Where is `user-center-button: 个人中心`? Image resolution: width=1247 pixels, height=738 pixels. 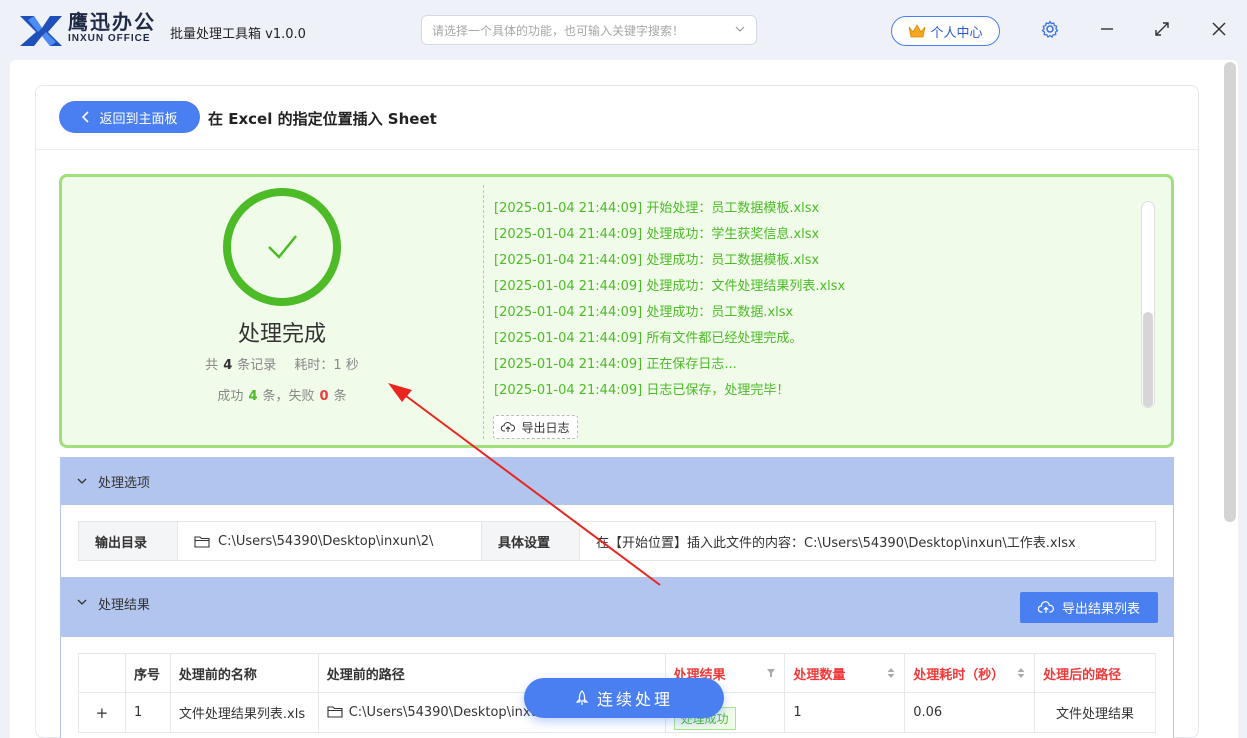 user-center-button: 个人中心 is located at coordinates (945, 31).